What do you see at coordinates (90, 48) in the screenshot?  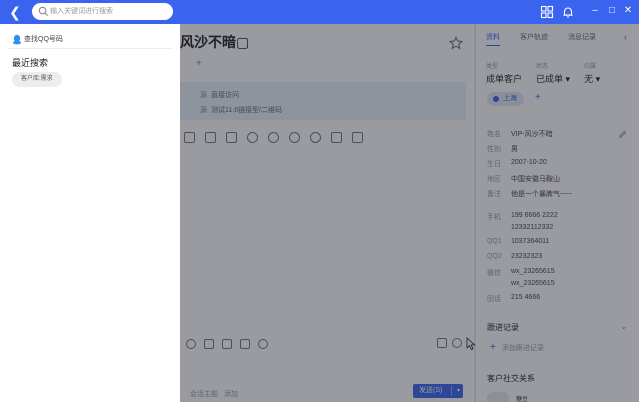 I see `divider` at bounding box center [90, 48].